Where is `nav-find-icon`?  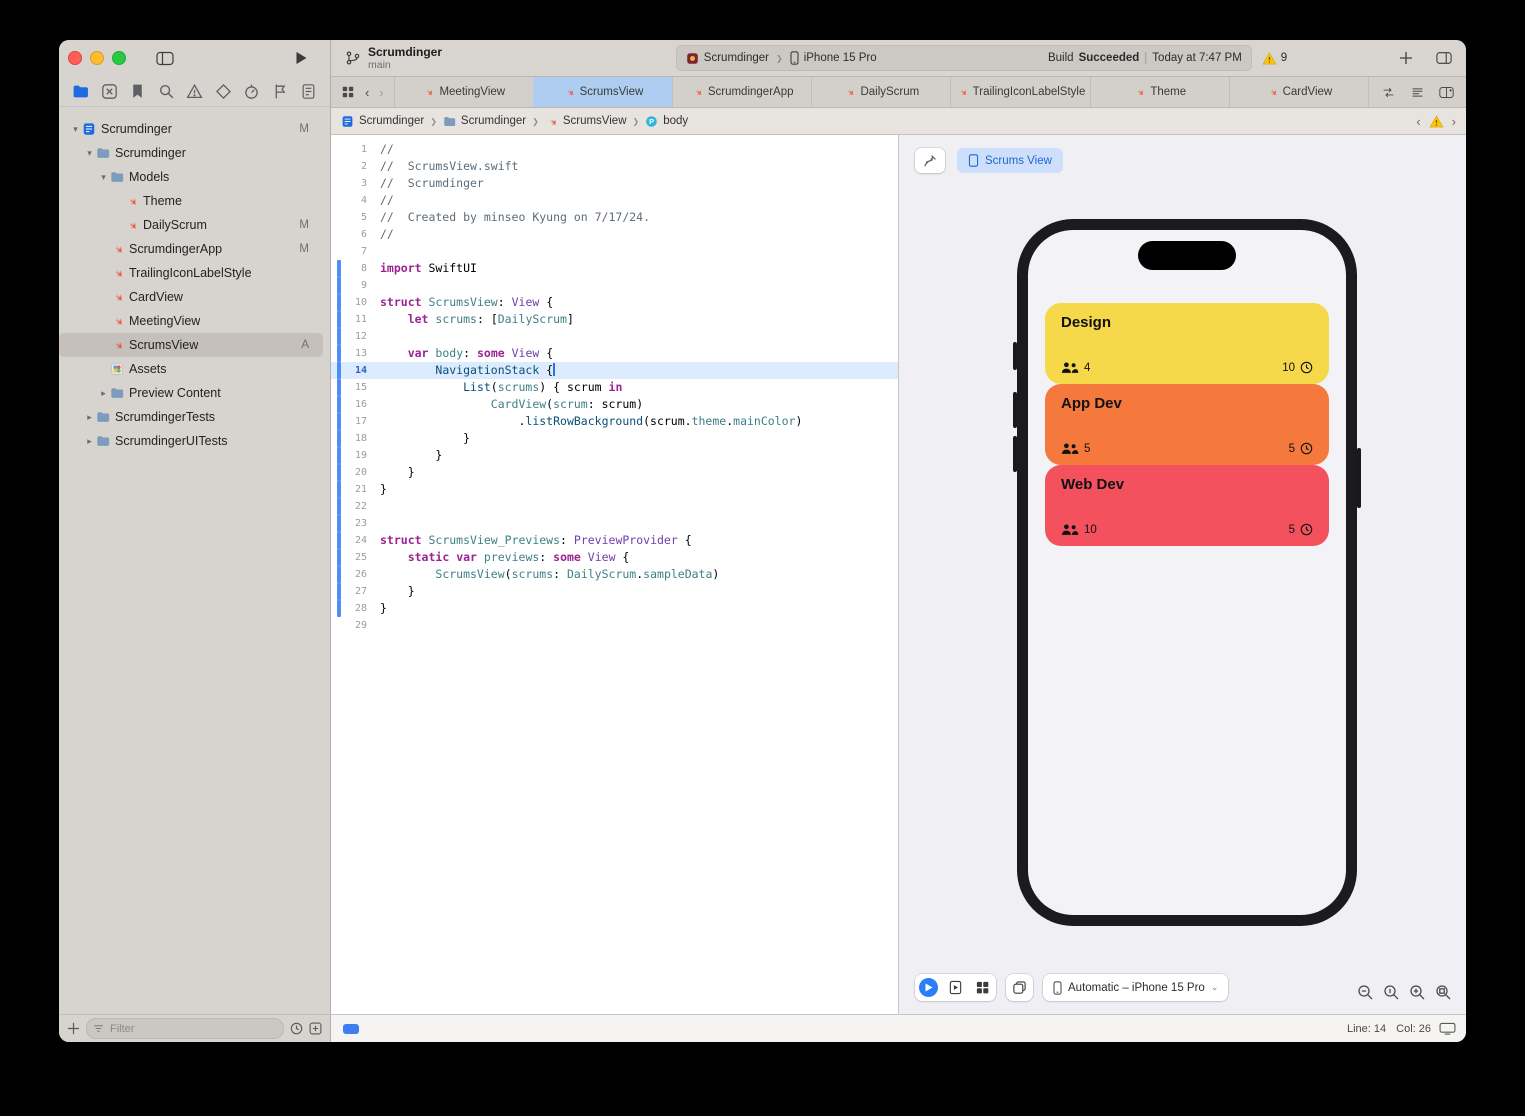
nav-find-icon is located at coordinates (166, 91).